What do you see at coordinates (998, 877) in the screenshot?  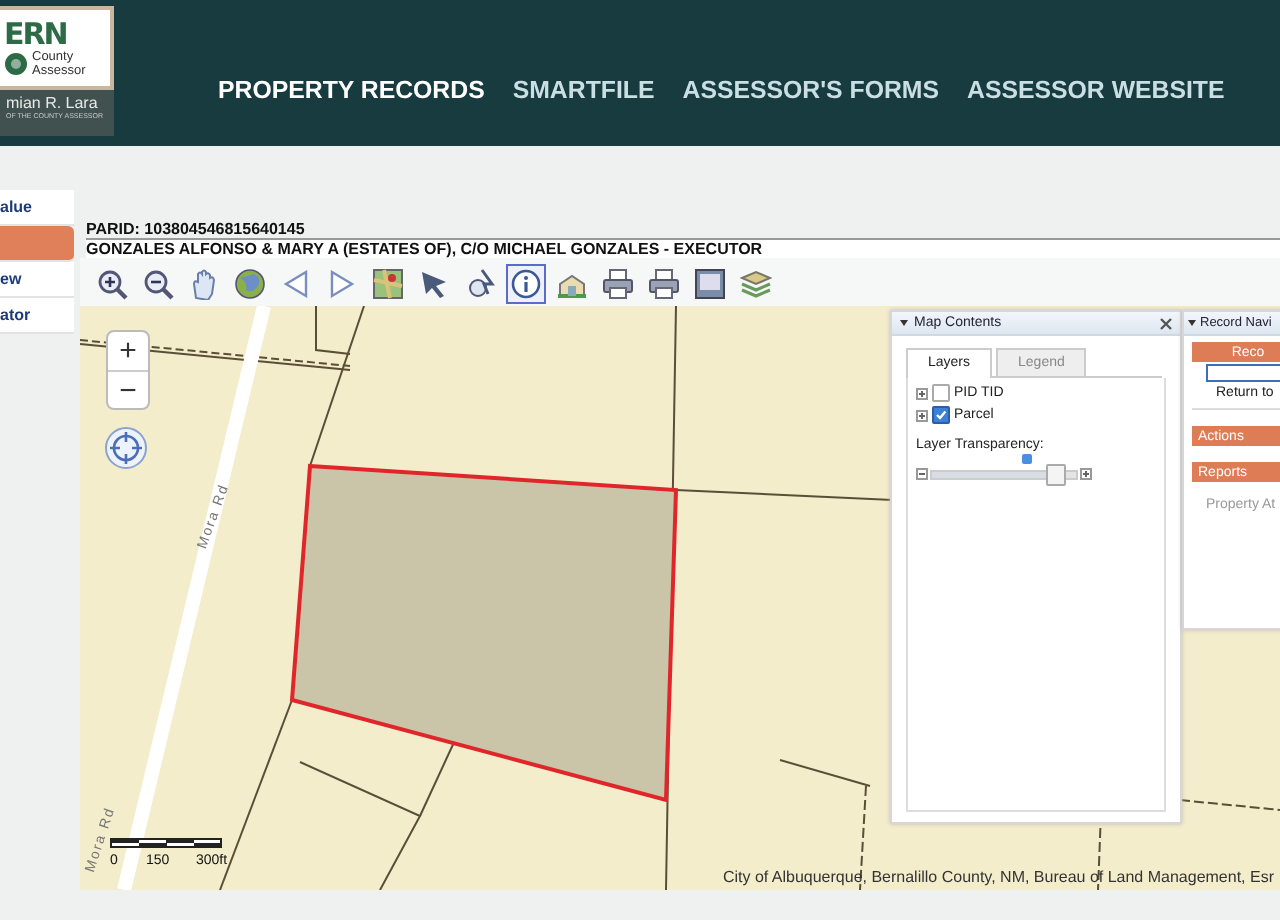 I see `map-attribution: City of Albuquerque, Bernalillo County, NM, Bureau of Land Management, Esr` at bounding box center [998, 877].